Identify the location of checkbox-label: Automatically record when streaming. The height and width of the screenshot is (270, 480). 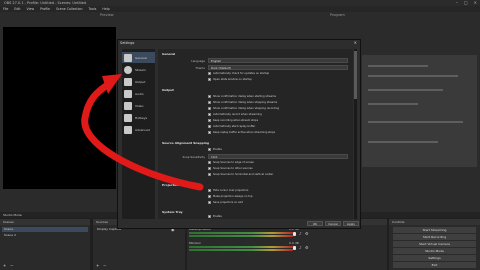
(237, 114).